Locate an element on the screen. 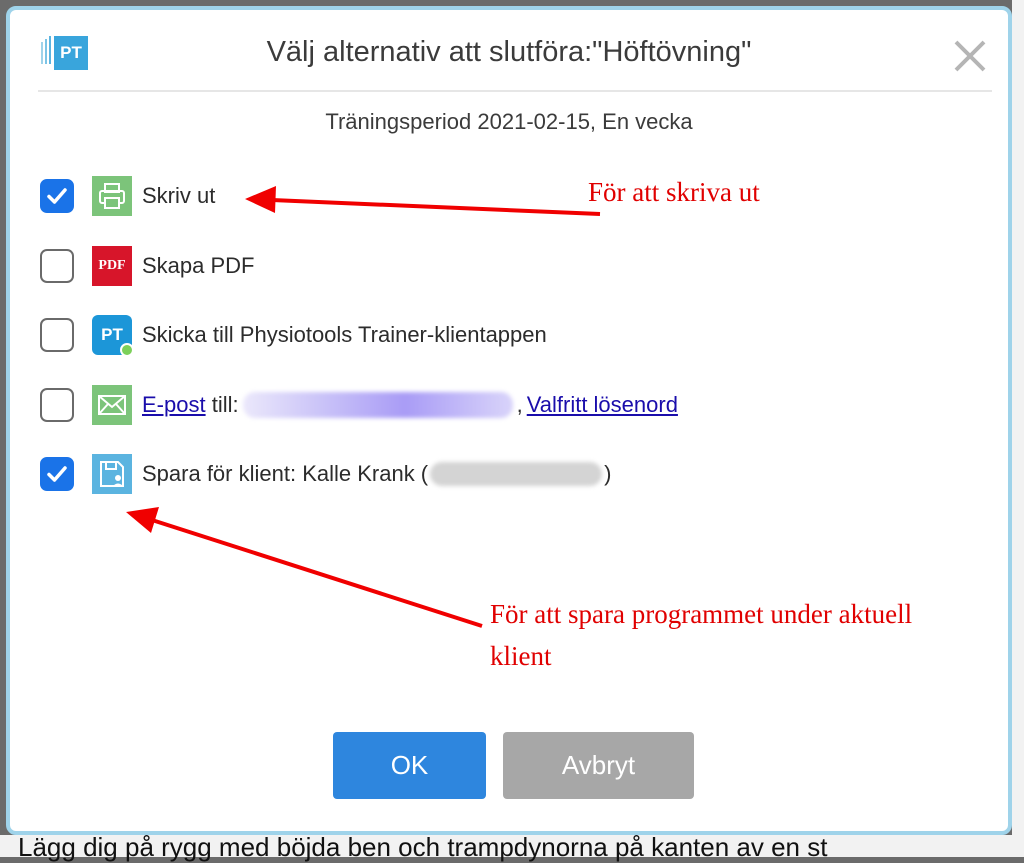 Image resolution: width=1024 pixels, height=863 pixels. print-checkbox is located at coordinates (57, 196).